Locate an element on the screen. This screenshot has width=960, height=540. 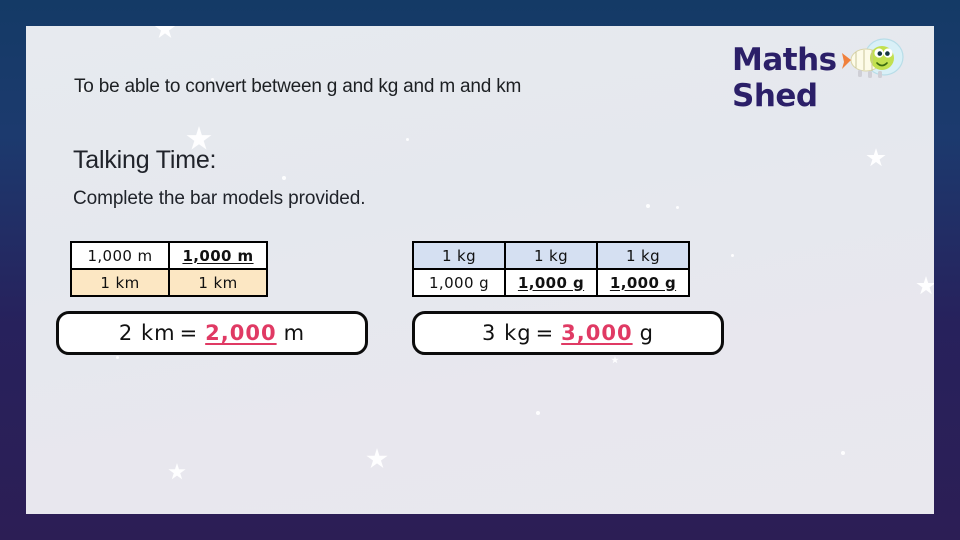
equation-left: 2 km is located at coordinates (147, 333).